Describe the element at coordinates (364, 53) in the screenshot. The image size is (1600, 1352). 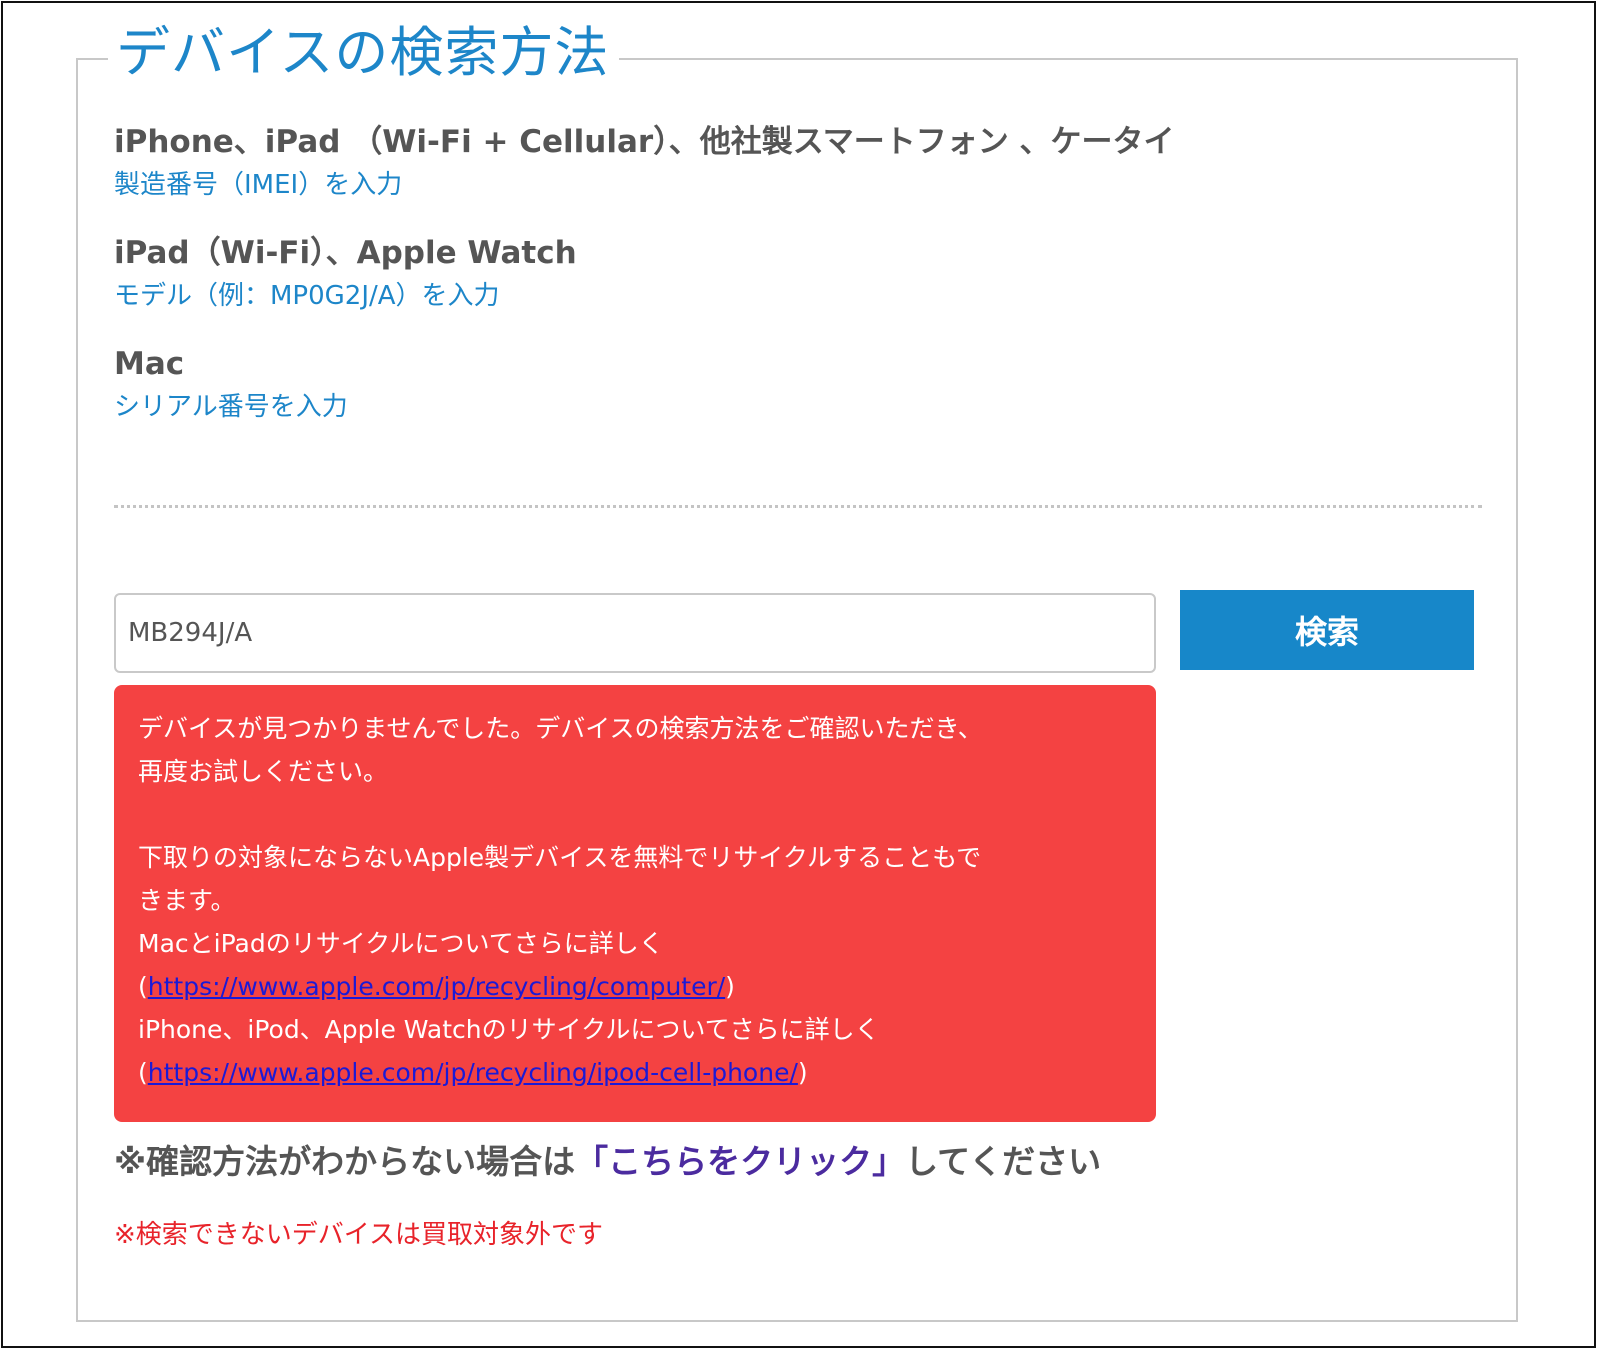
I see `section-title: デバイスの検索方法` at that location.